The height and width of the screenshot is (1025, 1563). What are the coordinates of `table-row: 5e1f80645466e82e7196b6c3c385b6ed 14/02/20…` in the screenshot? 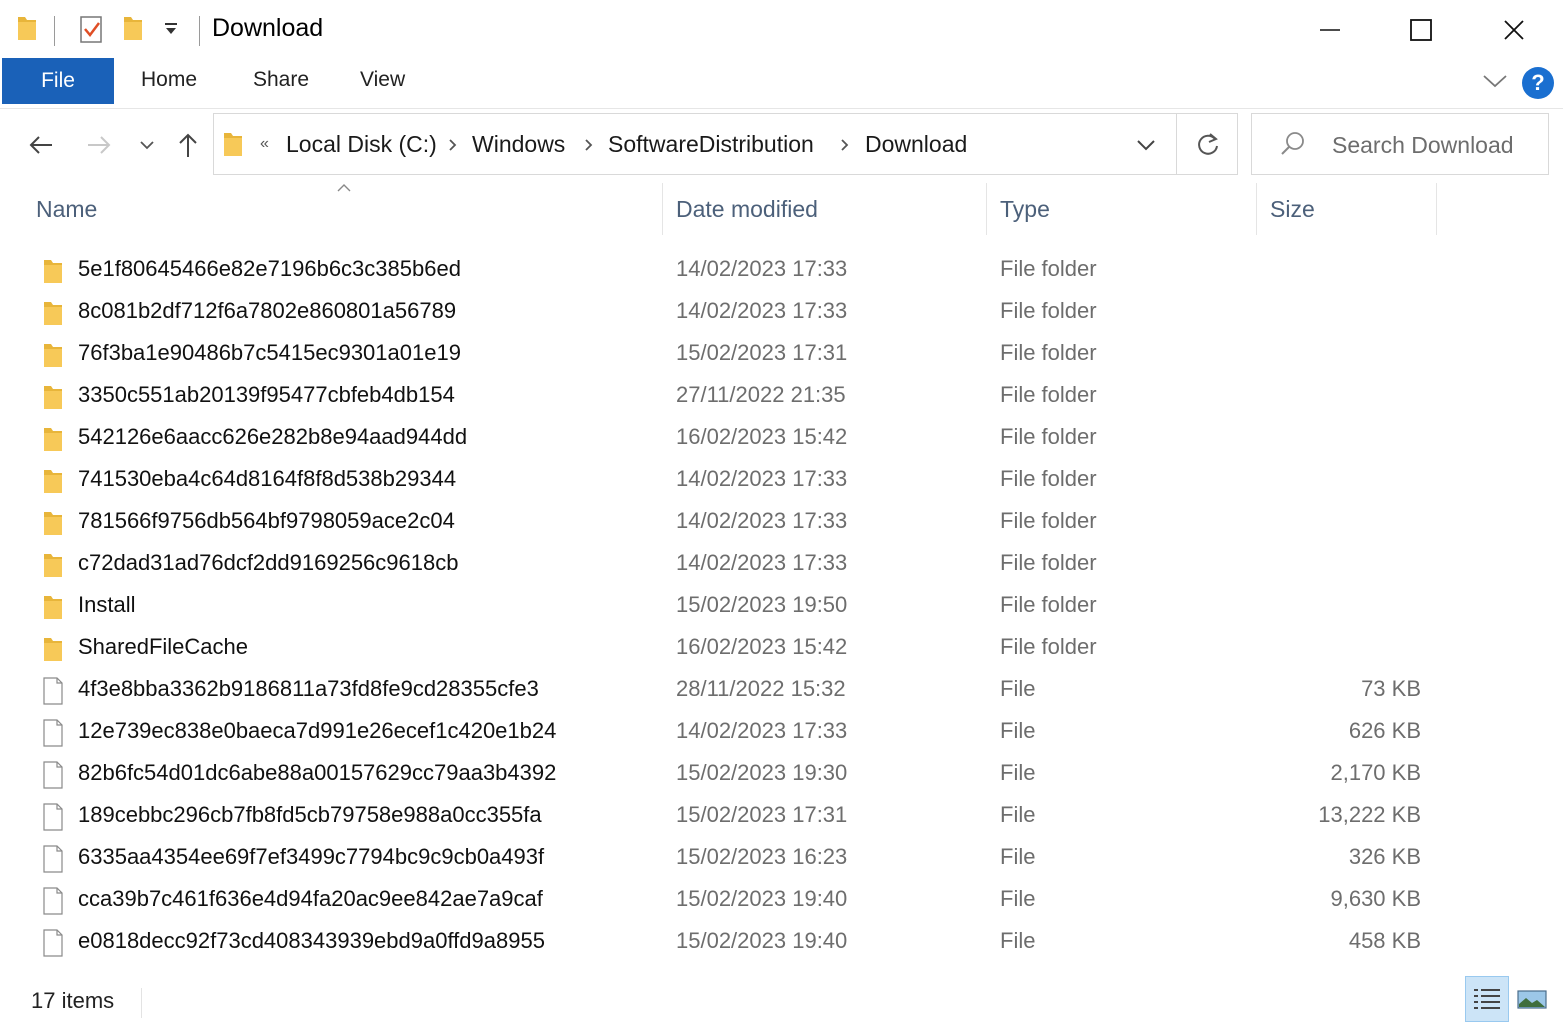 It's located at (735, 270).